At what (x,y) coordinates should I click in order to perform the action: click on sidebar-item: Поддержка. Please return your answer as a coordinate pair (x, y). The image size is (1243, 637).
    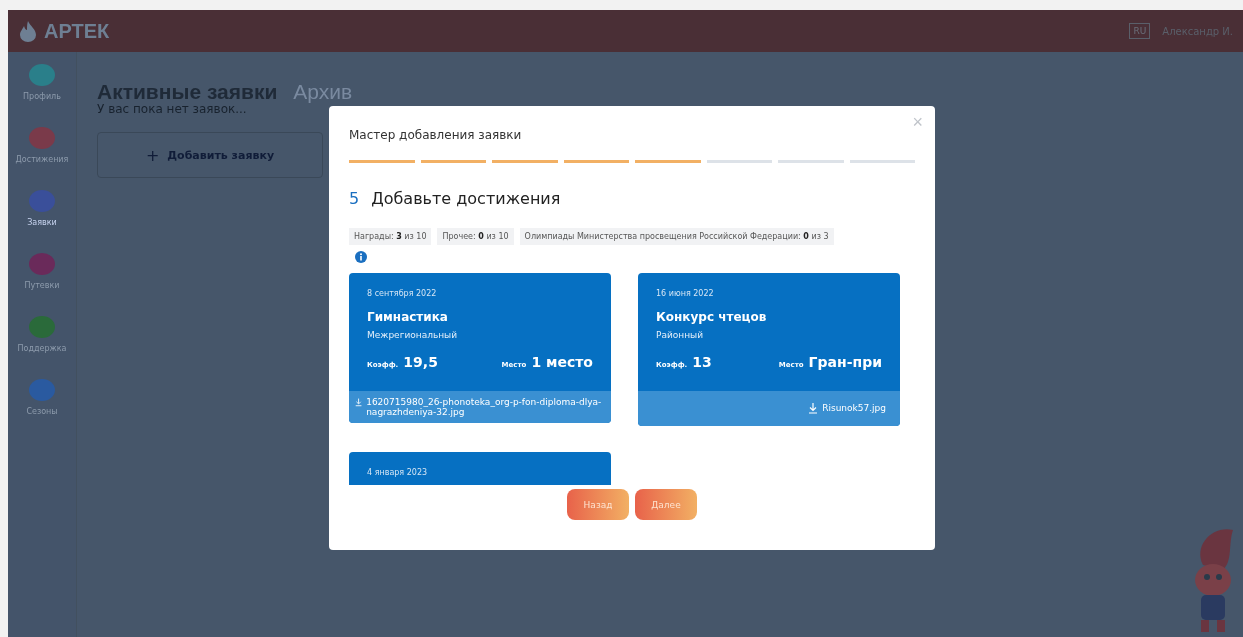
    Looking at the image, I should click on (42, 348).